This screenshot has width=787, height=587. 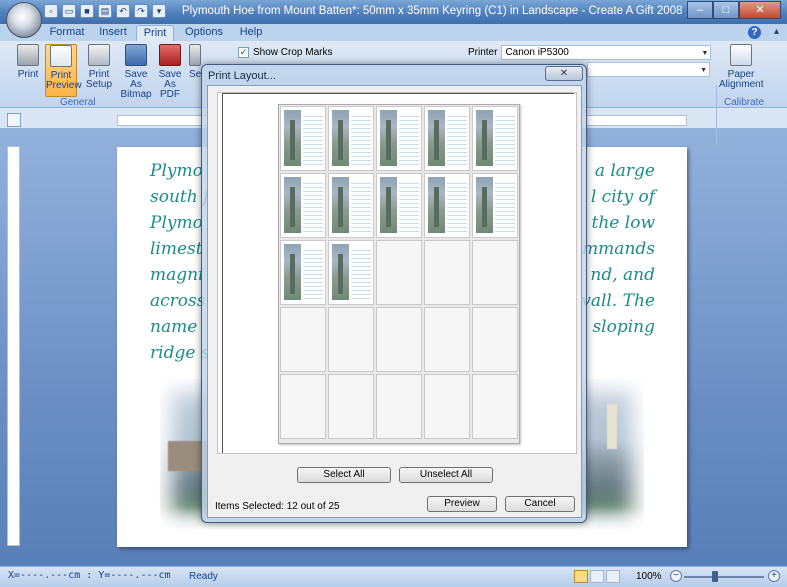 What do you see at coordinates (155, 33) in the screenshot?
I see `tab-print: Print` at bounding box center [155, 33].